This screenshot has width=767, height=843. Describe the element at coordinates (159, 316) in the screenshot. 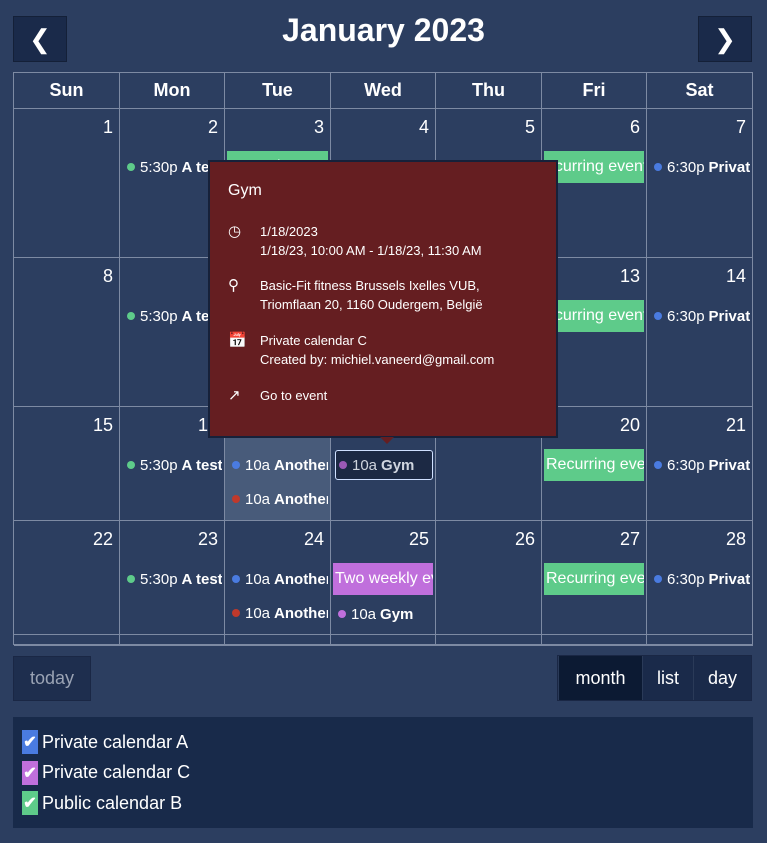

I see `event-time: 5:30p` at that location.